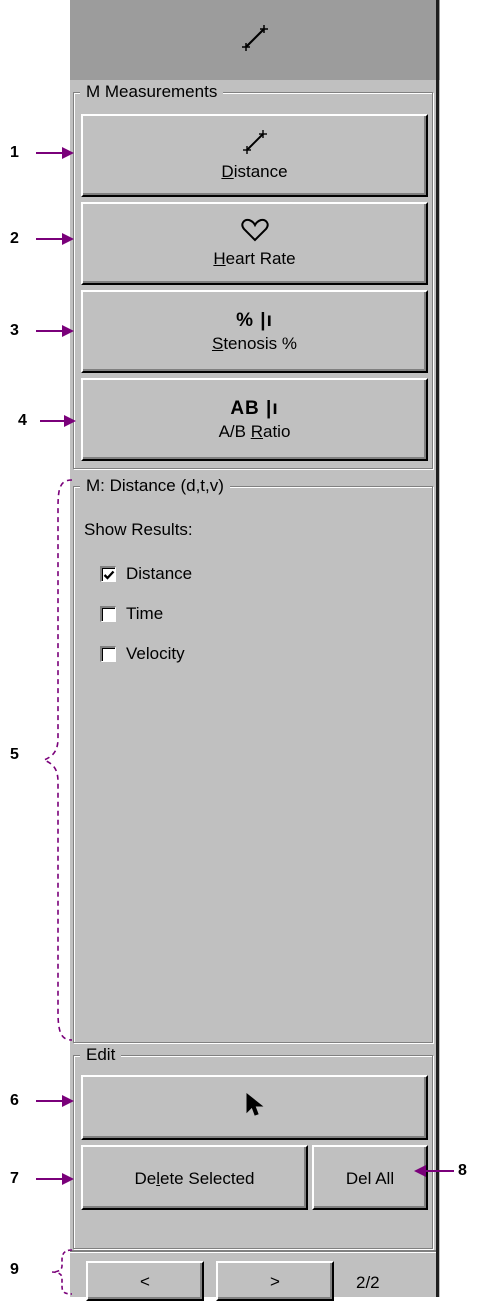 Image resolution: width=484 pixels, height=1301 pixels. I want to click on velocity-checkbox-label: Velocity, so click(155, 653).